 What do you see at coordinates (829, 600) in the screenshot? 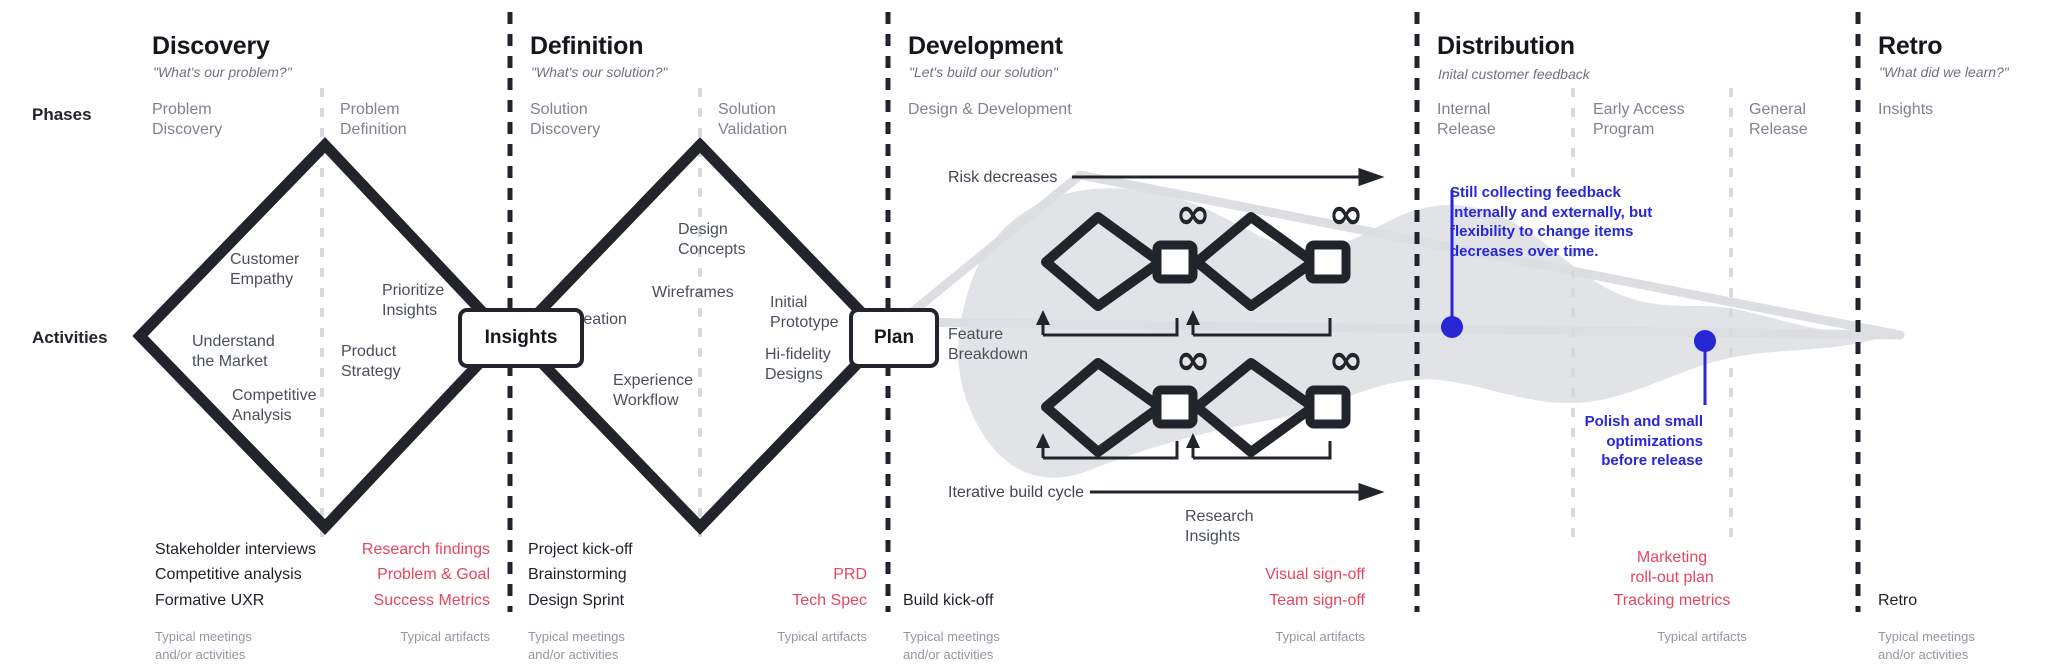
I see `artifact-tech-spec: Tech Spec` at bounding box center [829, 600].